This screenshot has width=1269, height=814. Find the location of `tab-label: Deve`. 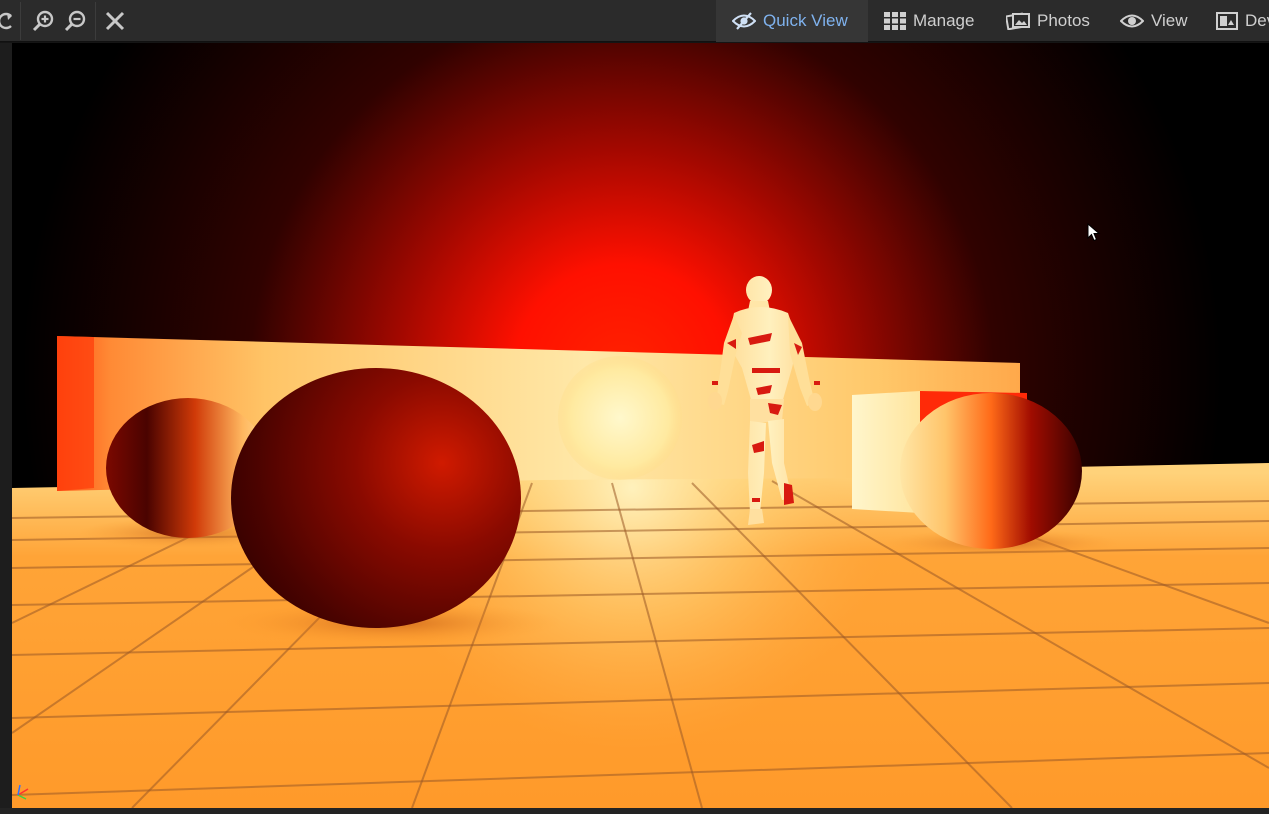

tab-label: Deve is located at coordinates (1257, 20).